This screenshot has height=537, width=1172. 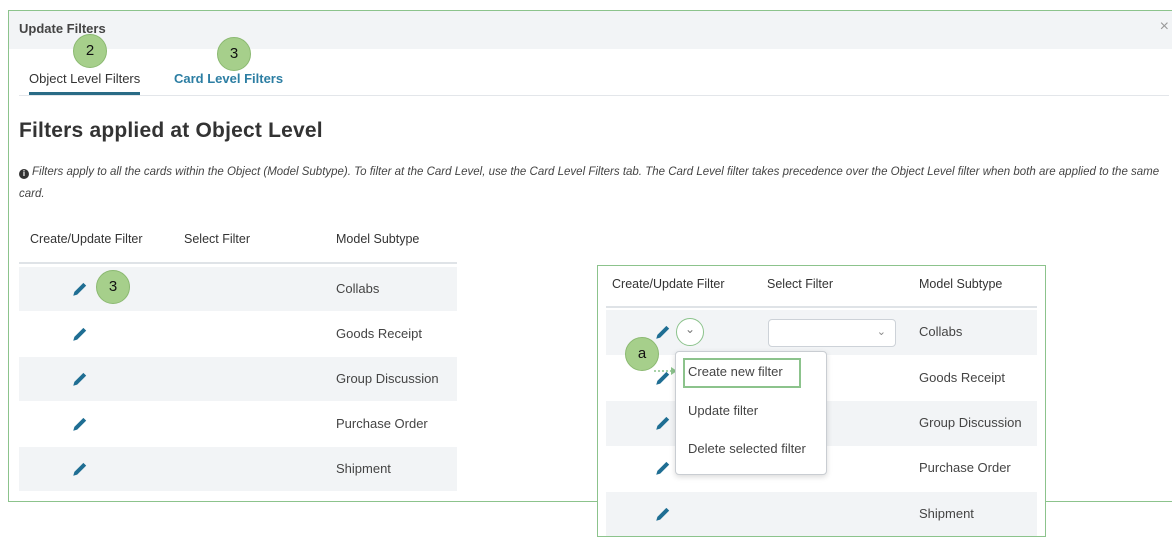 What do you see at coordinates (238, 424) in the screenshot?
I see `table-row: Purchase Order` at bounding box center [238, 424].